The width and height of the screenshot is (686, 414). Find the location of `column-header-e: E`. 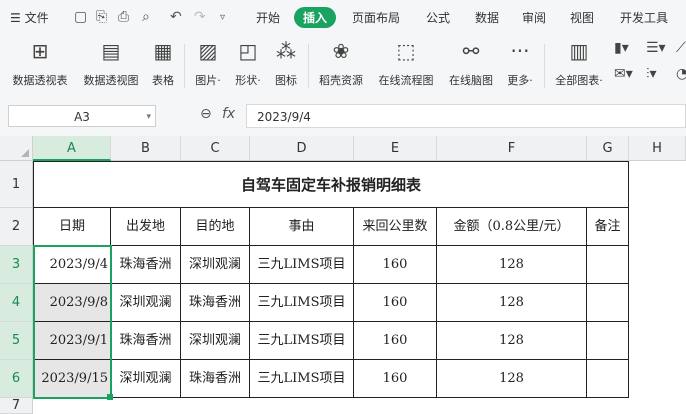

column-header-e: E is located at coordinates (395, 148).